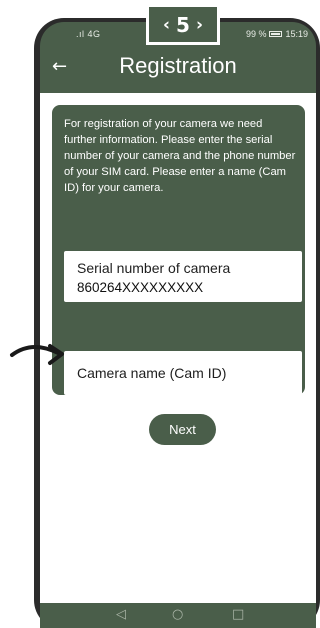  I want to click on page-title: Registration, so click(178, 65).